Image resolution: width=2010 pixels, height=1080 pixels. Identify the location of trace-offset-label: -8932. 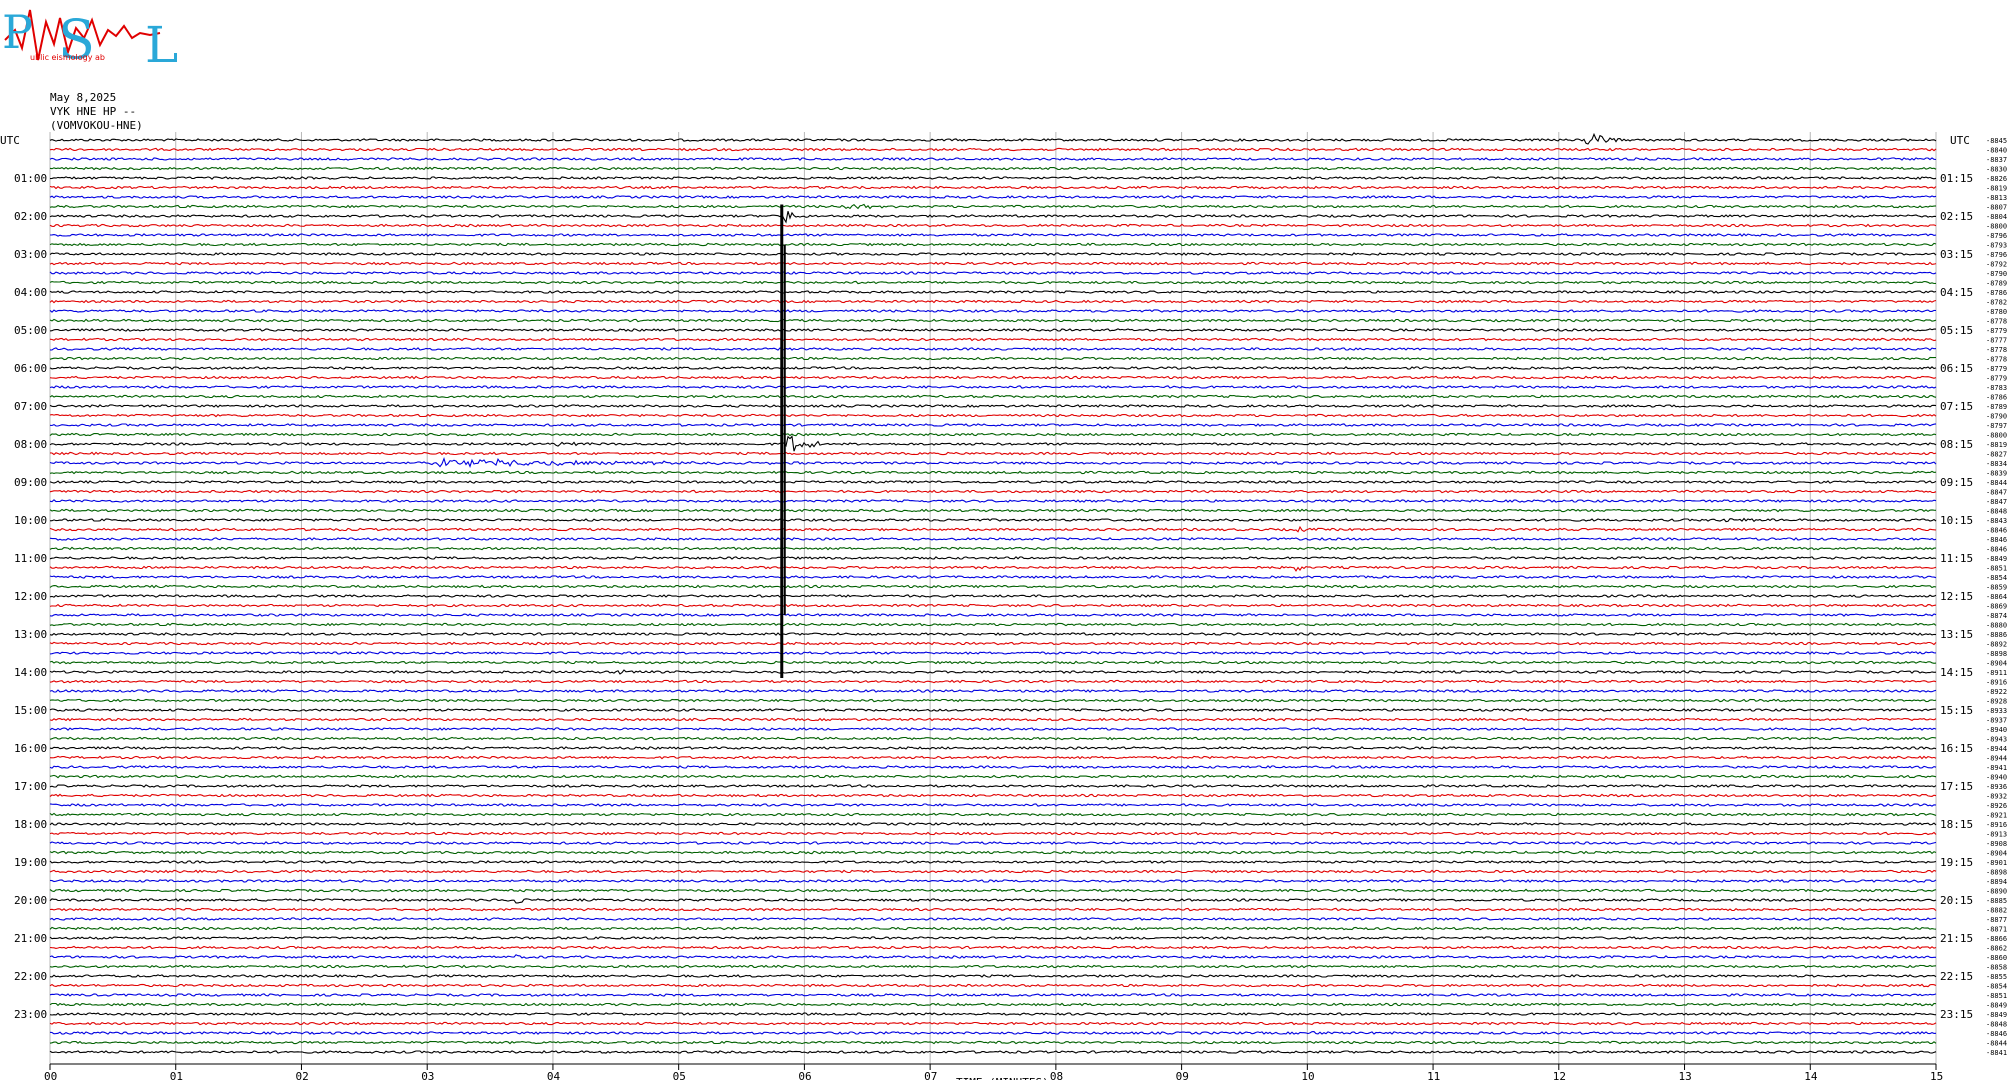
(1996, 797).